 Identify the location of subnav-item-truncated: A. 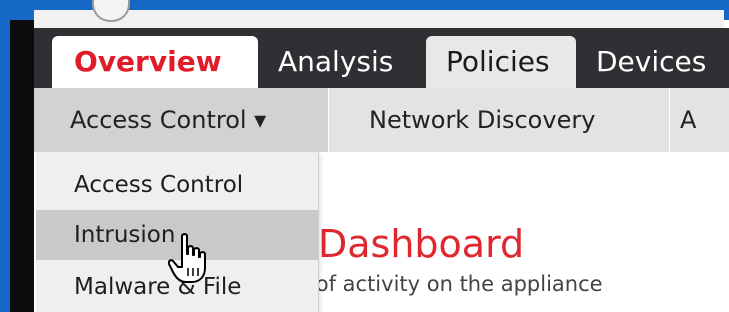
(704, 120).